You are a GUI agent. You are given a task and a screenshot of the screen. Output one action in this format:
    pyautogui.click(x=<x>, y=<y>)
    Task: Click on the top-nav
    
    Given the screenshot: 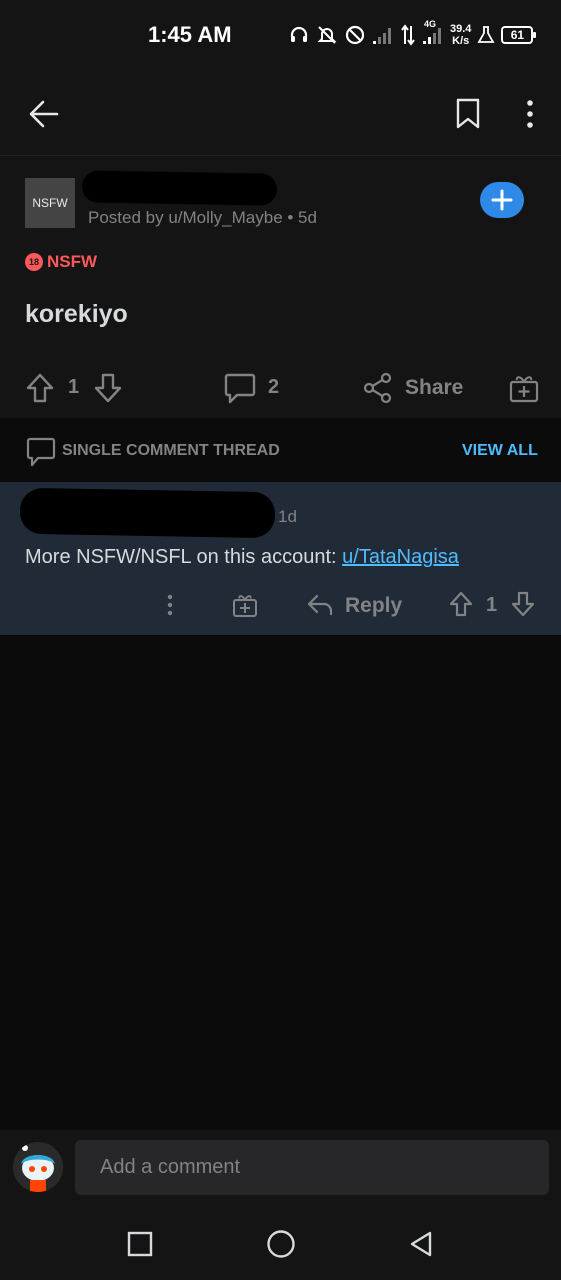 What is the action you would take?
    pyautogui.click(x=280, y=113)
    